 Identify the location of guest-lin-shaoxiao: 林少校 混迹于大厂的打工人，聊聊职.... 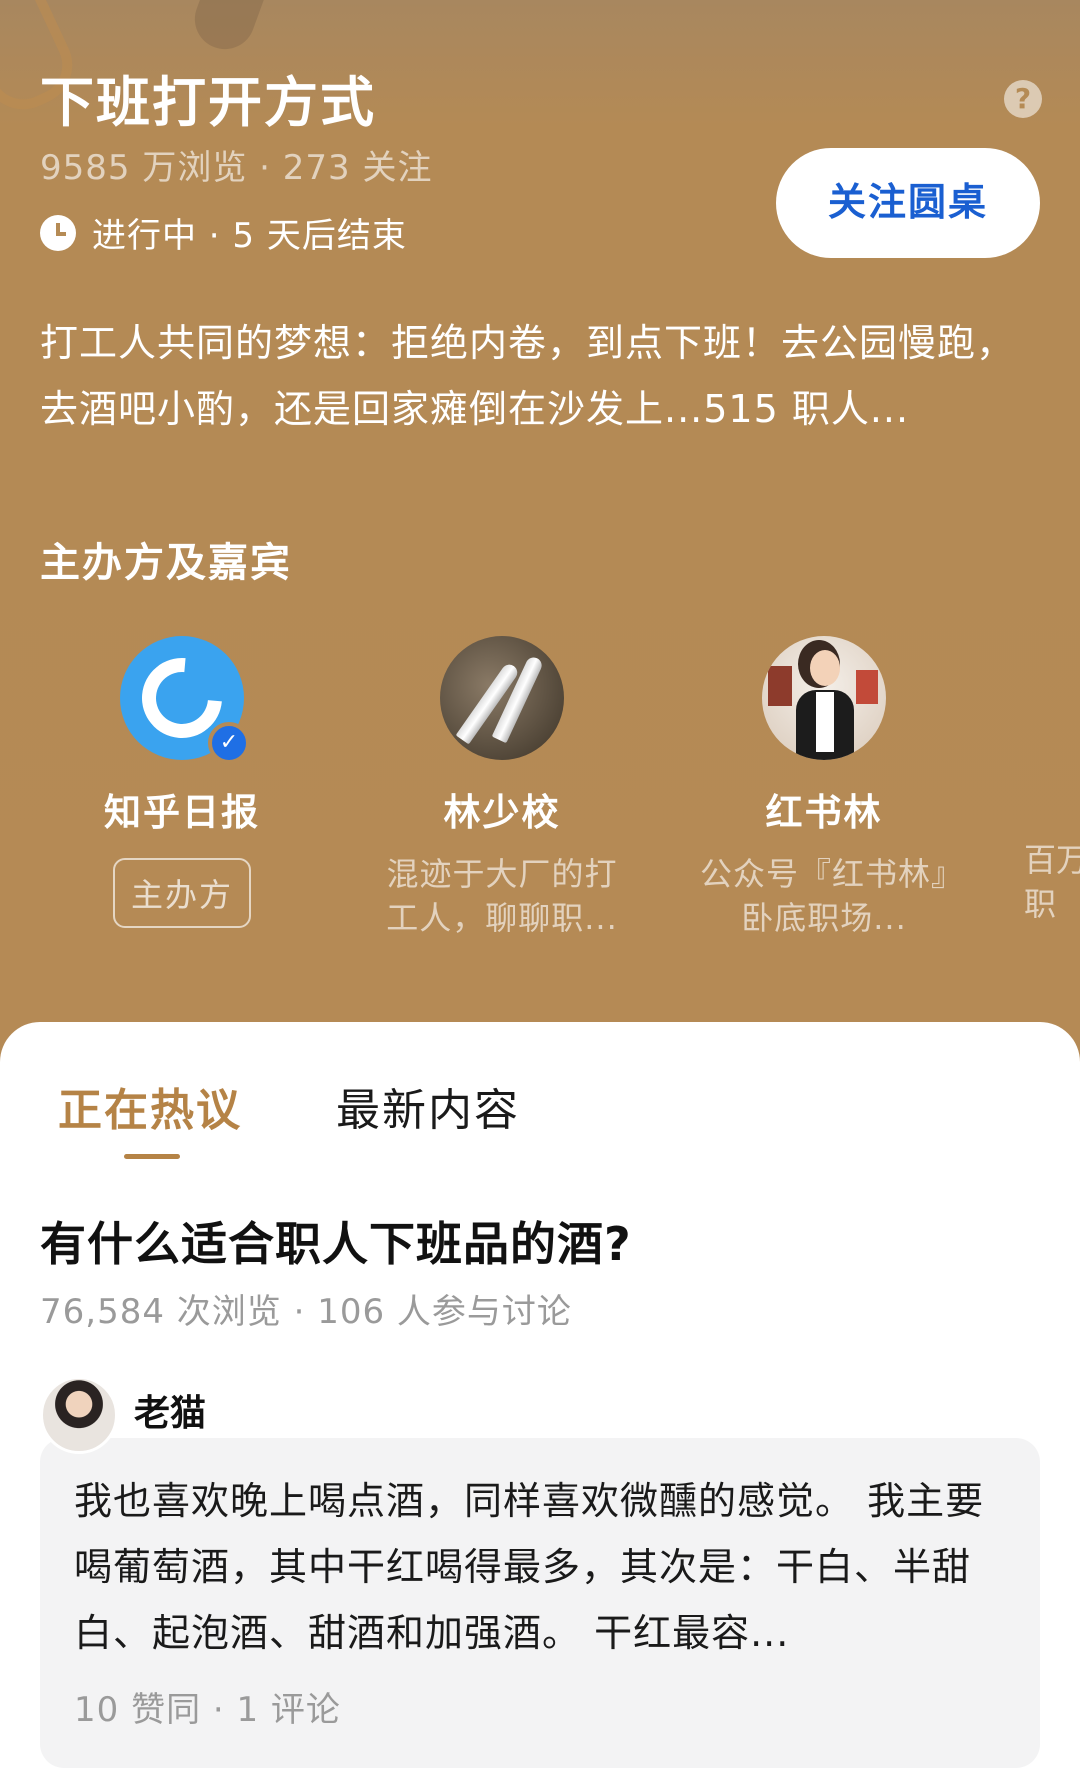
(502, 788).